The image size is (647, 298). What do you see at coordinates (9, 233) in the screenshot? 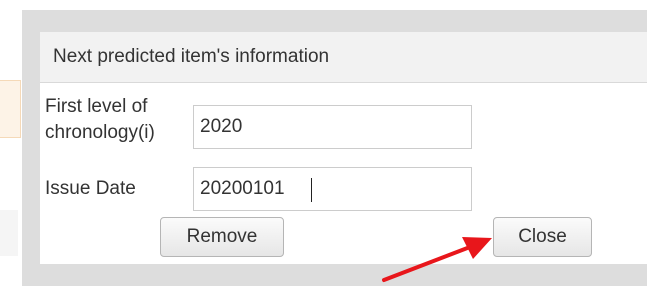
I see `backdrop-grey-row` at bounding box center [9, 233].